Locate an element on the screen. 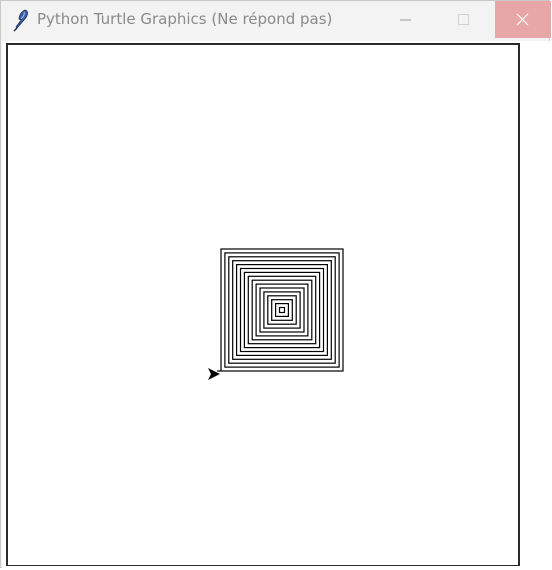 Image resolution: width=552 pixels, height=570 pixels. horizontal-scrollbar is located at coordinates (276, 567).